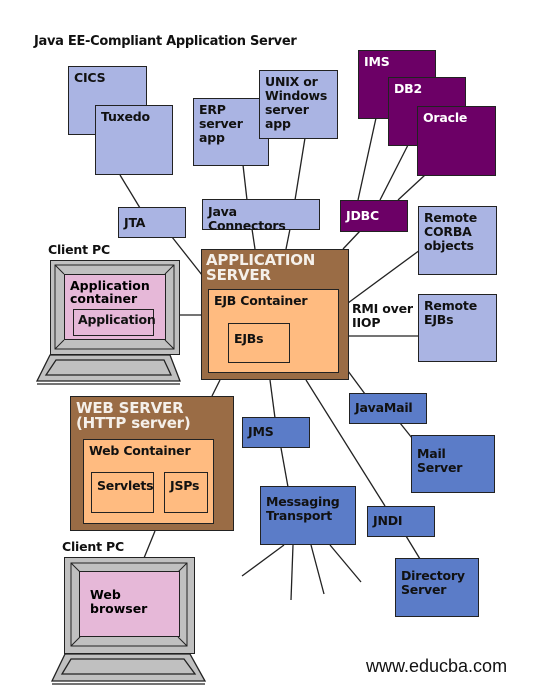  I want to click on node-remote-ejbs: Remote EJBs, so click(457, 328).